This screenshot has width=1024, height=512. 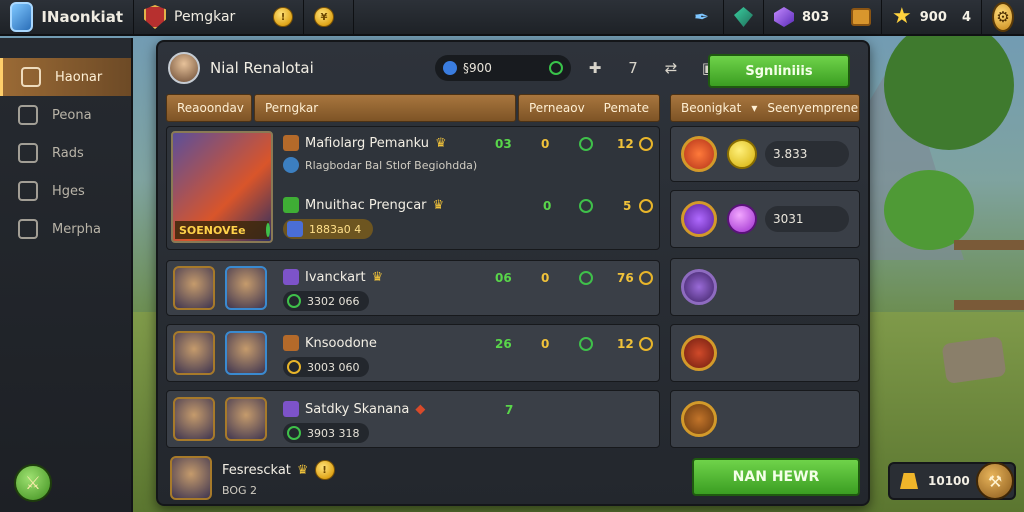 I want to click on settings-segment: ⚙, so click(x=1003, y=17).